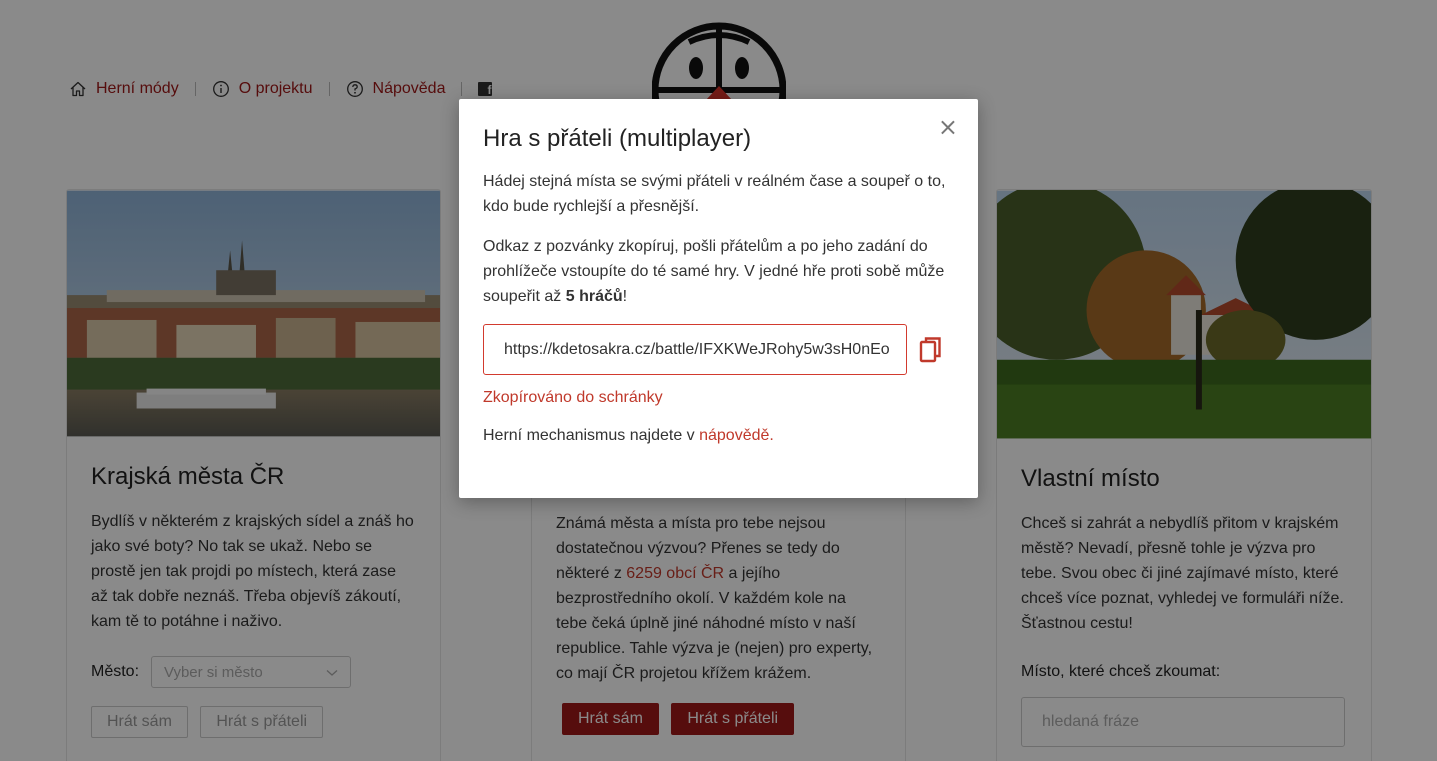 The width and height of the screenshot is (1437, 761). Describe the element at coordinates (931, 350) in the screenshot. I see `copy-icon` at that location.